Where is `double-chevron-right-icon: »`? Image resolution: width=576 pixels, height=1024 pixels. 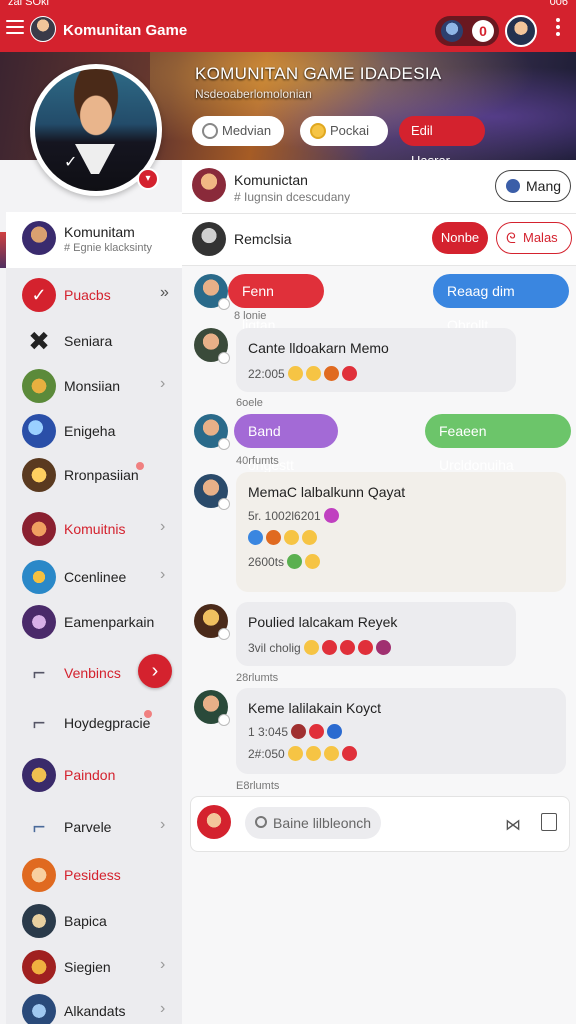
double-chevron-right-icon: » is located at coordinates (164, 292).